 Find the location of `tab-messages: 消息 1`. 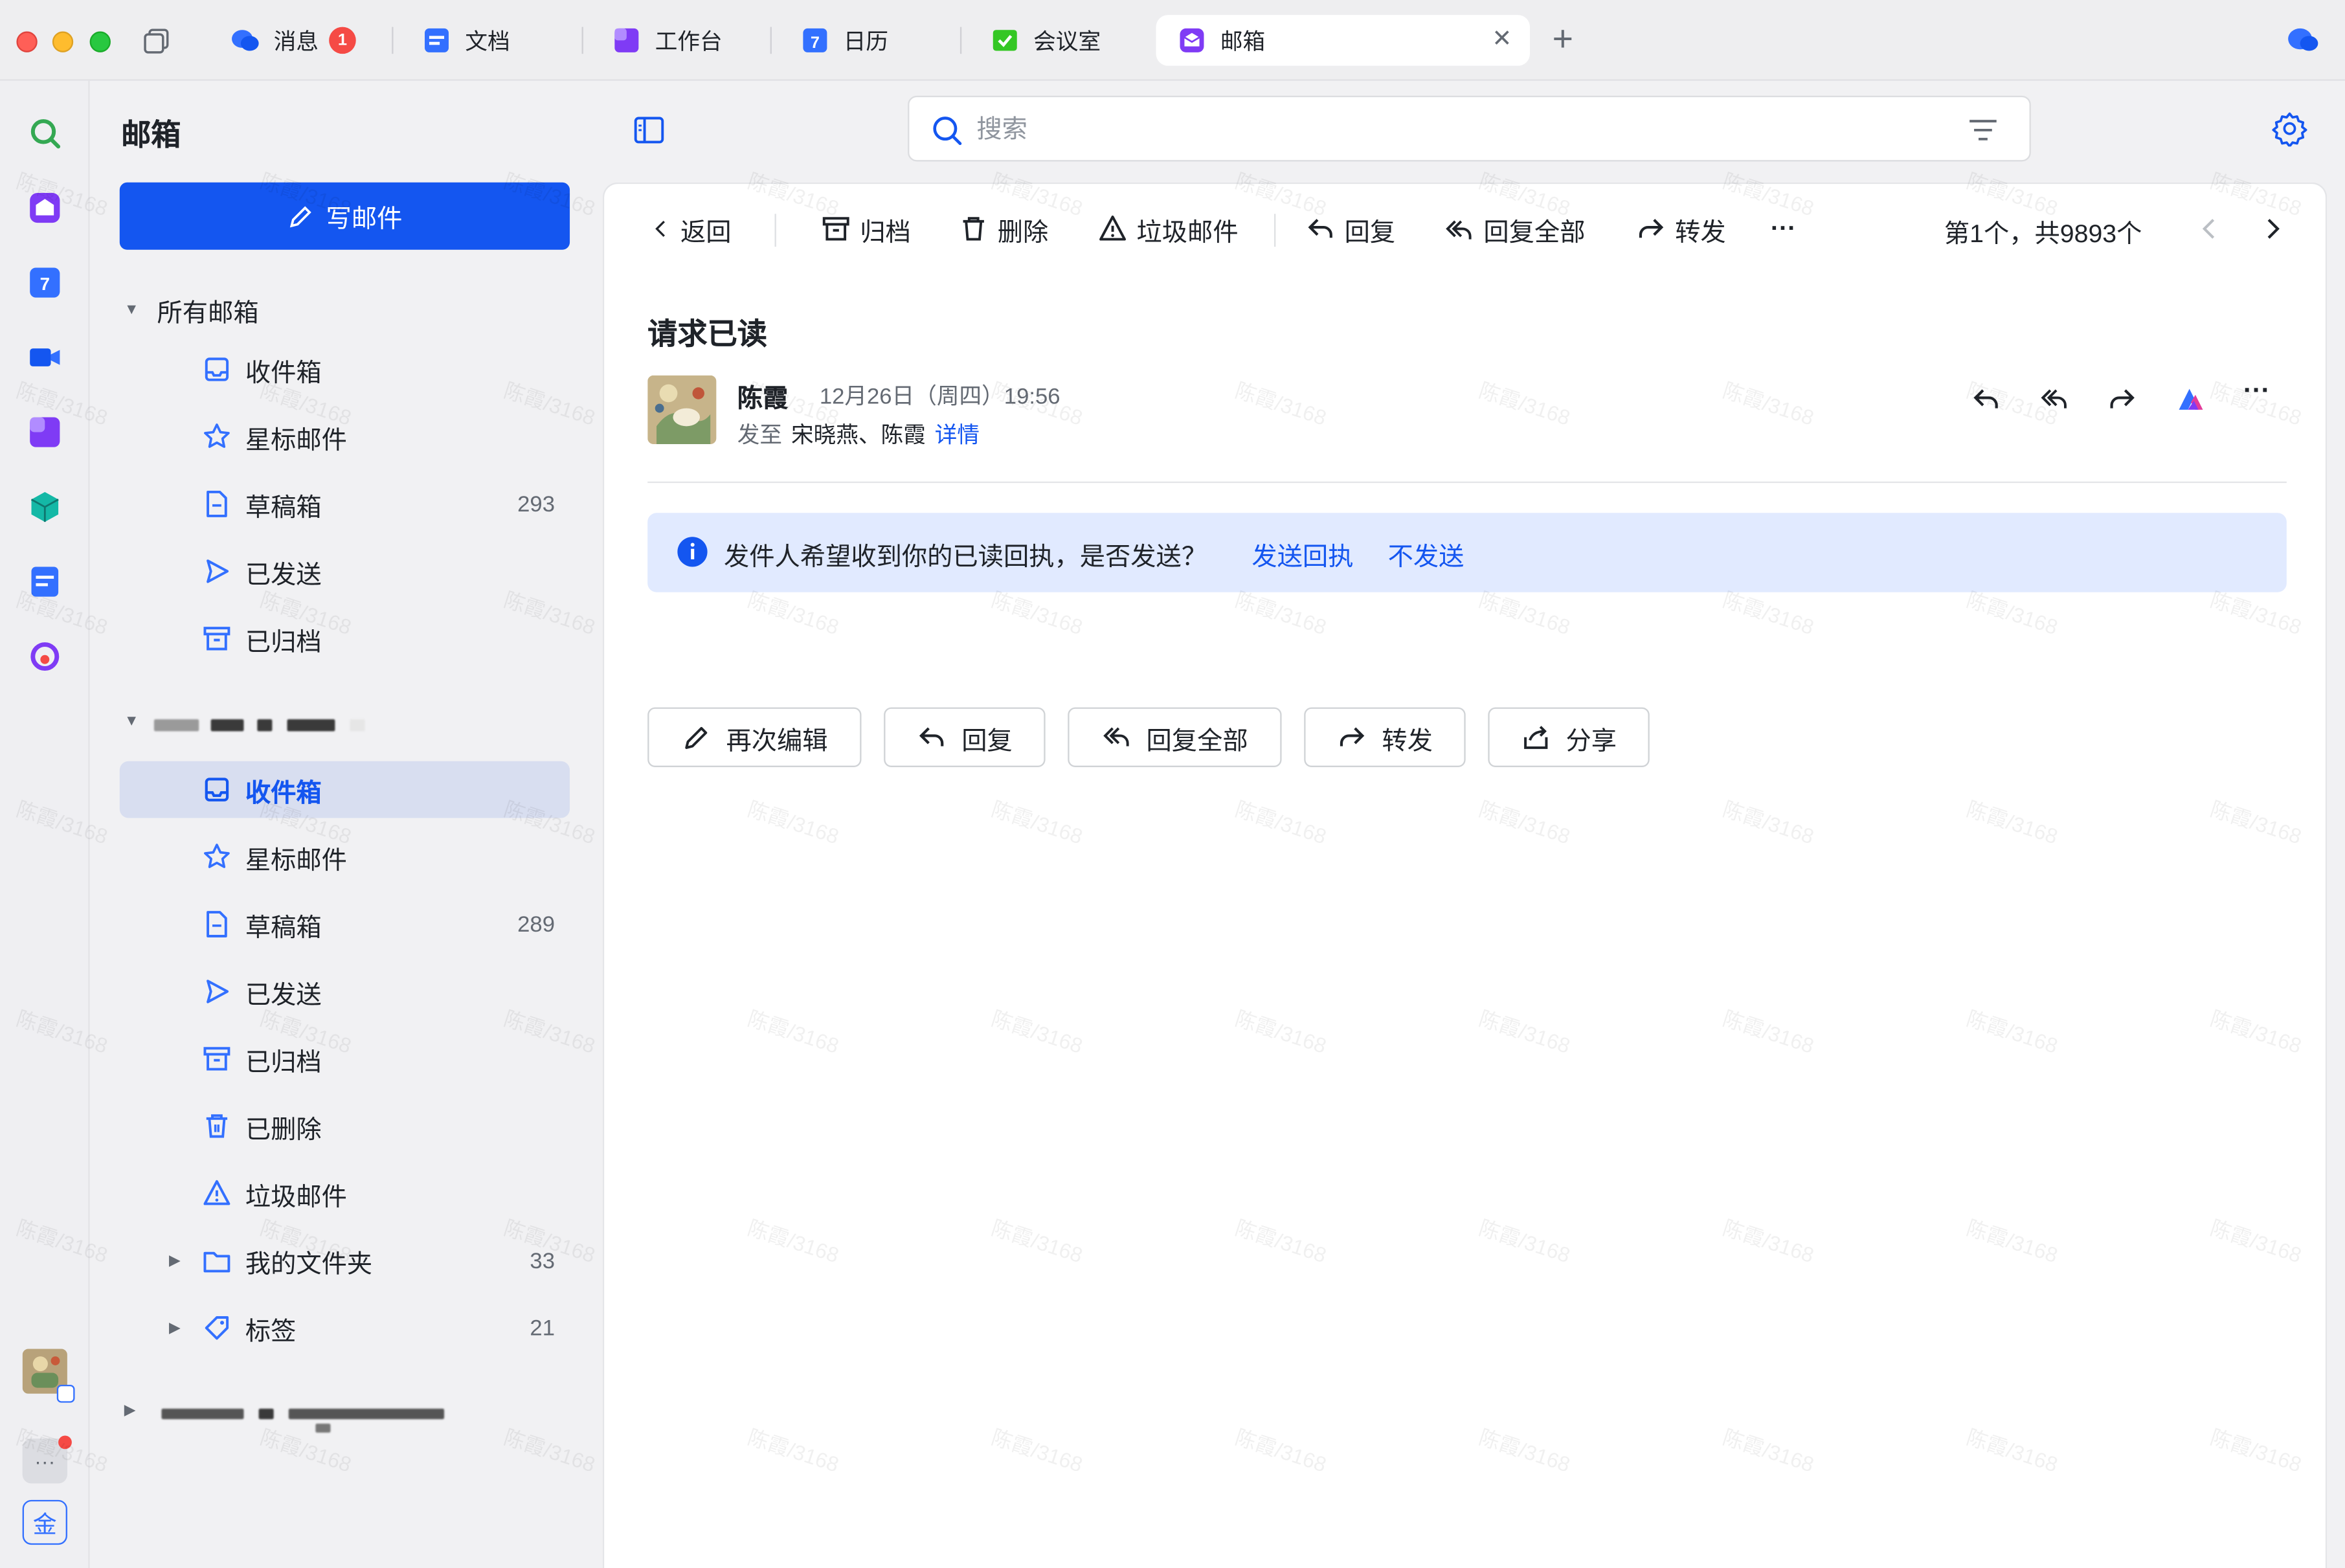

tab-messages: 消息 1 is located at coordinates (293, 40).